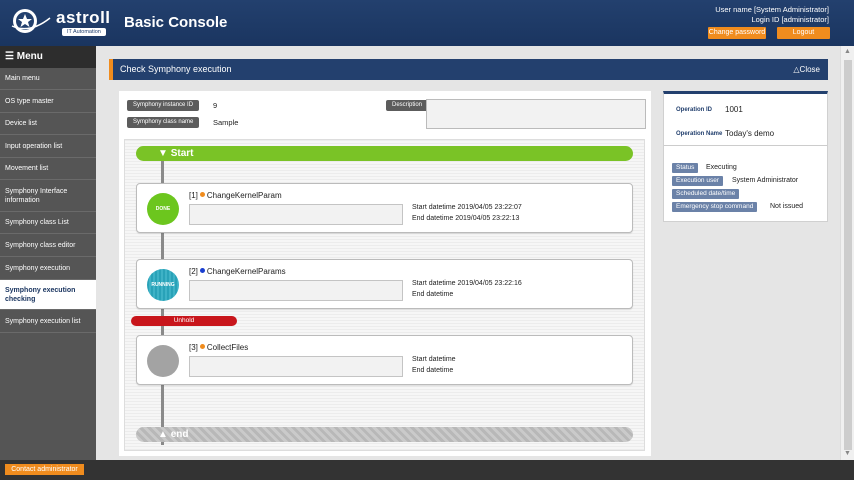 The height and width of the screenshot is (480, 854). Describe the element at coordinates (31, 21) in the screenshot. I see `logo-badge-icon` at that location.